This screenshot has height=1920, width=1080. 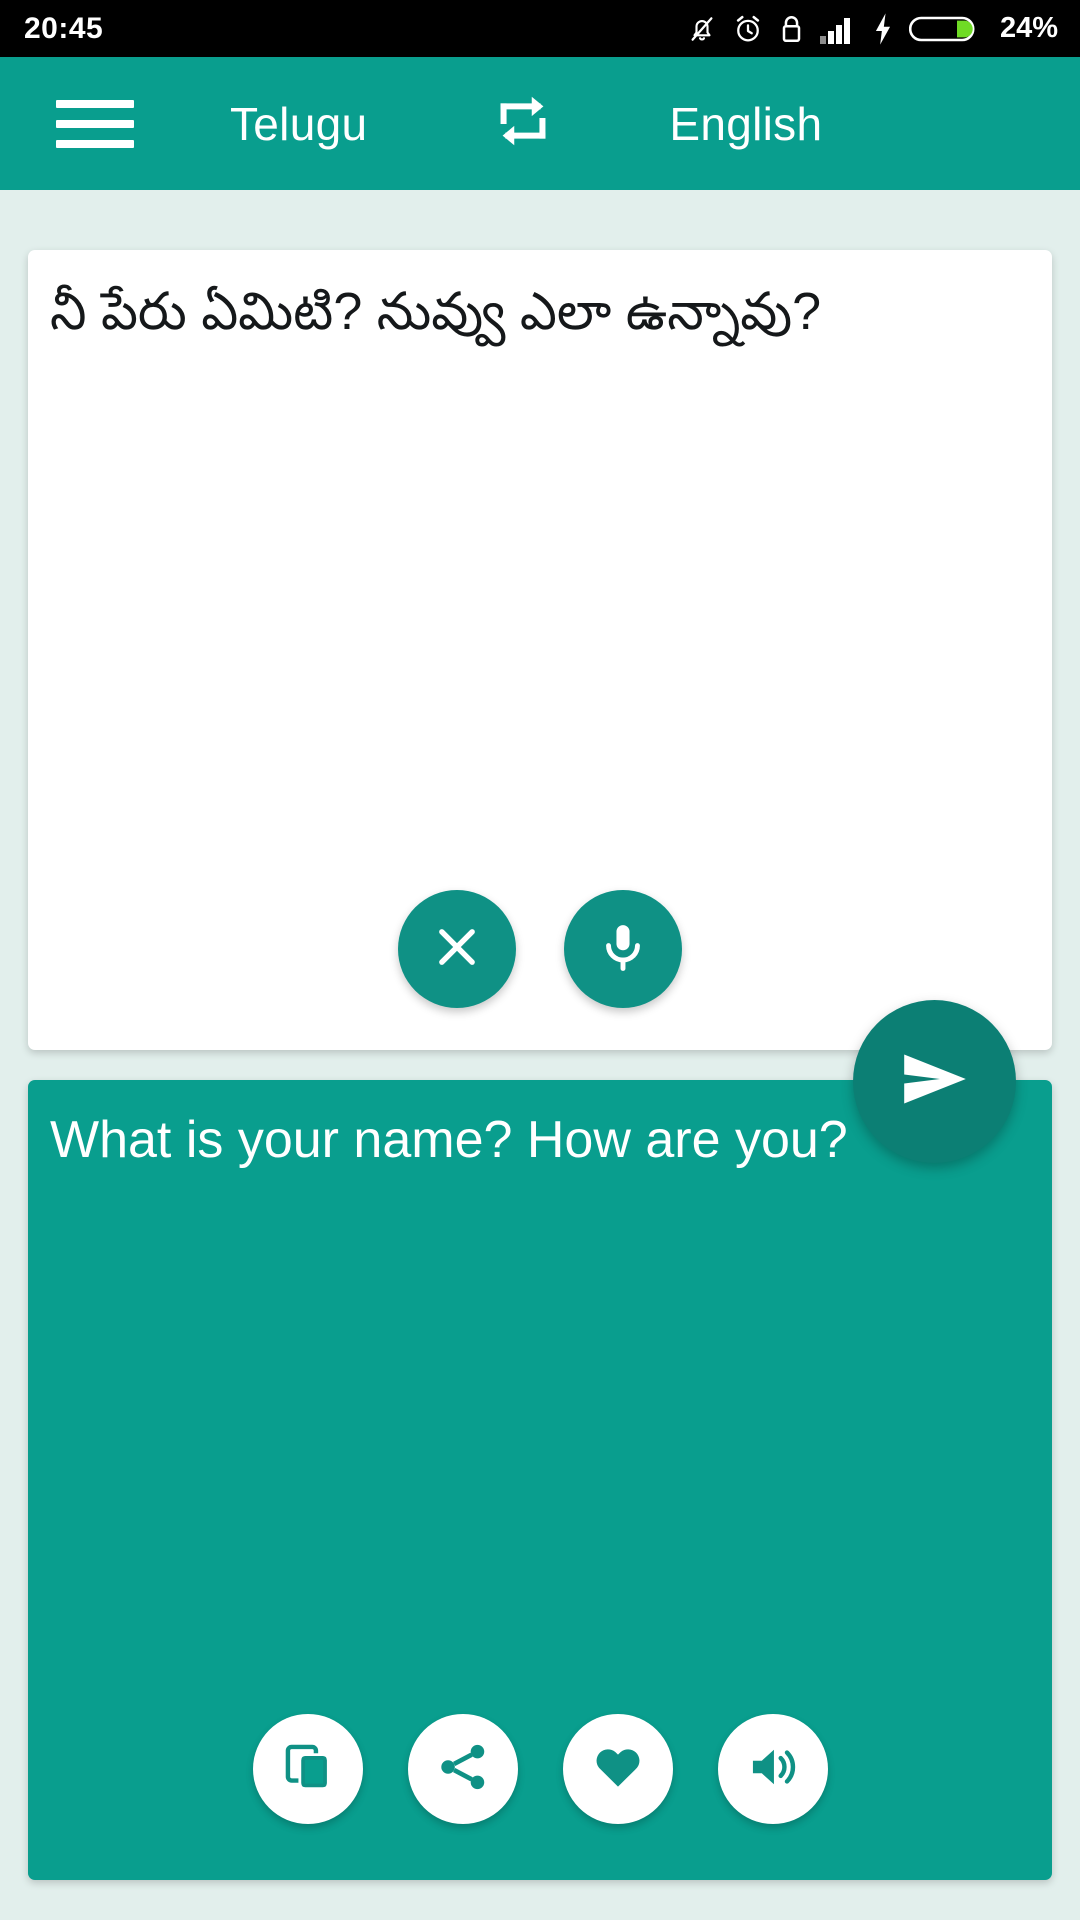 I want to click on share-button, so click(x=462, y=1769).